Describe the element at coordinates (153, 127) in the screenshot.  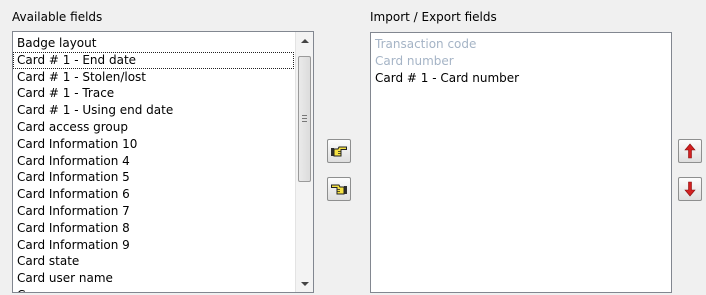
I see `available-field-item: Card access group` at that location.